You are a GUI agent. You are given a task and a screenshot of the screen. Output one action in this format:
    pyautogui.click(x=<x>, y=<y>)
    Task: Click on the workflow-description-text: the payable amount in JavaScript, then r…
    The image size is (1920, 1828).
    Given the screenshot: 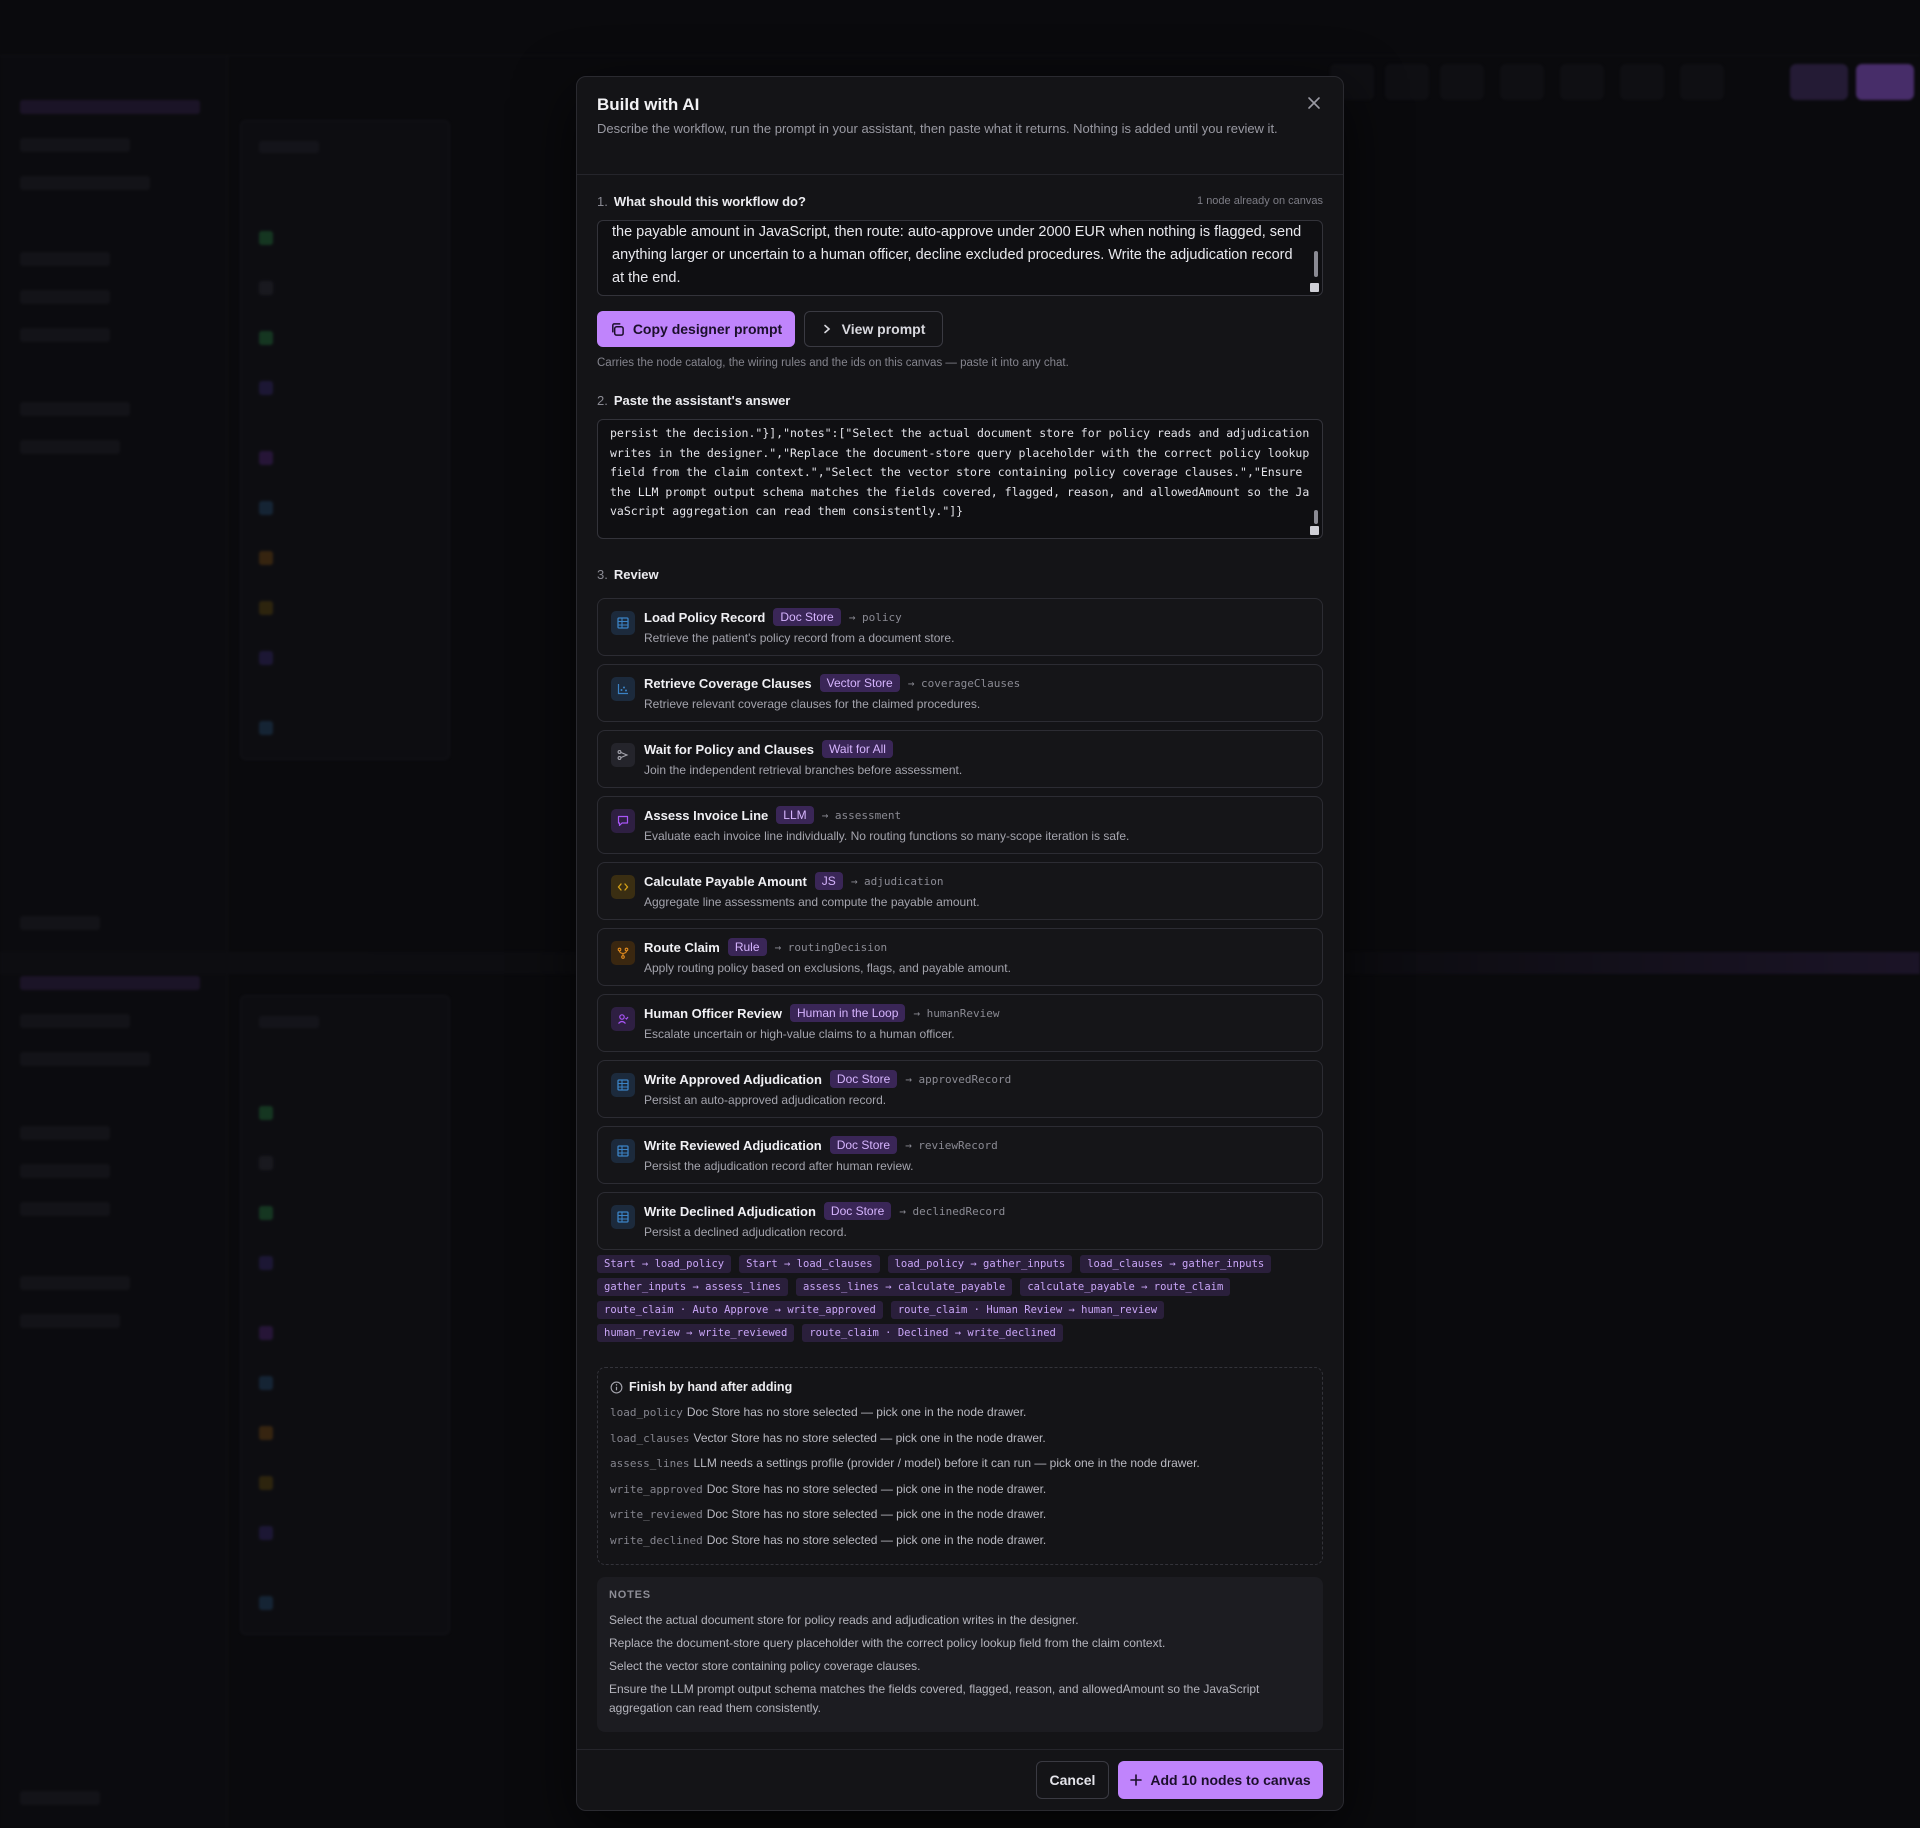 What is the action you would take?
    pyautogui.click(x=959, y=255)
    